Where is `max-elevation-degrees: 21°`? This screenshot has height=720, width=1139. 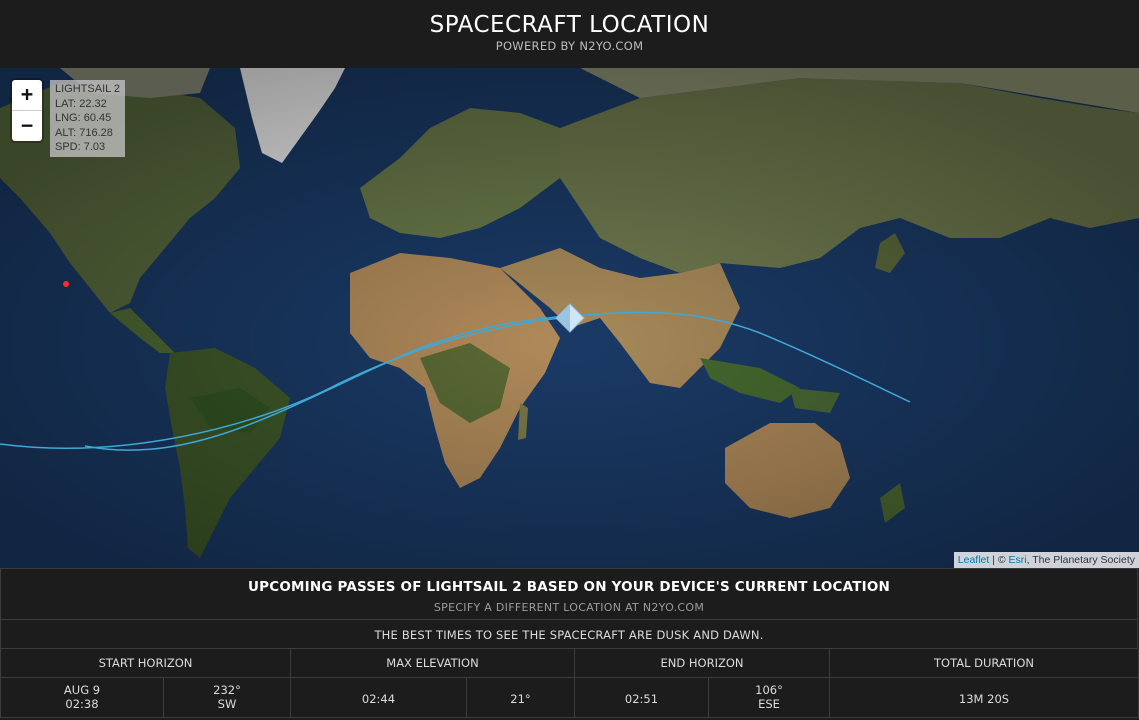 max-elevation-degrees: 21° is located at coordinates (521, 698).